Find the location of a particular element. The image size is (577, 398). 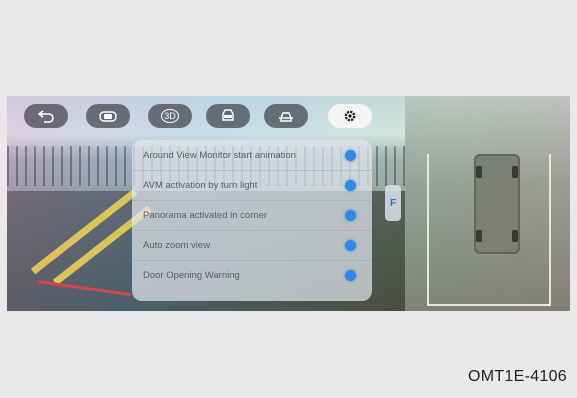

side-tab: F is located at coordinates (393, 203).